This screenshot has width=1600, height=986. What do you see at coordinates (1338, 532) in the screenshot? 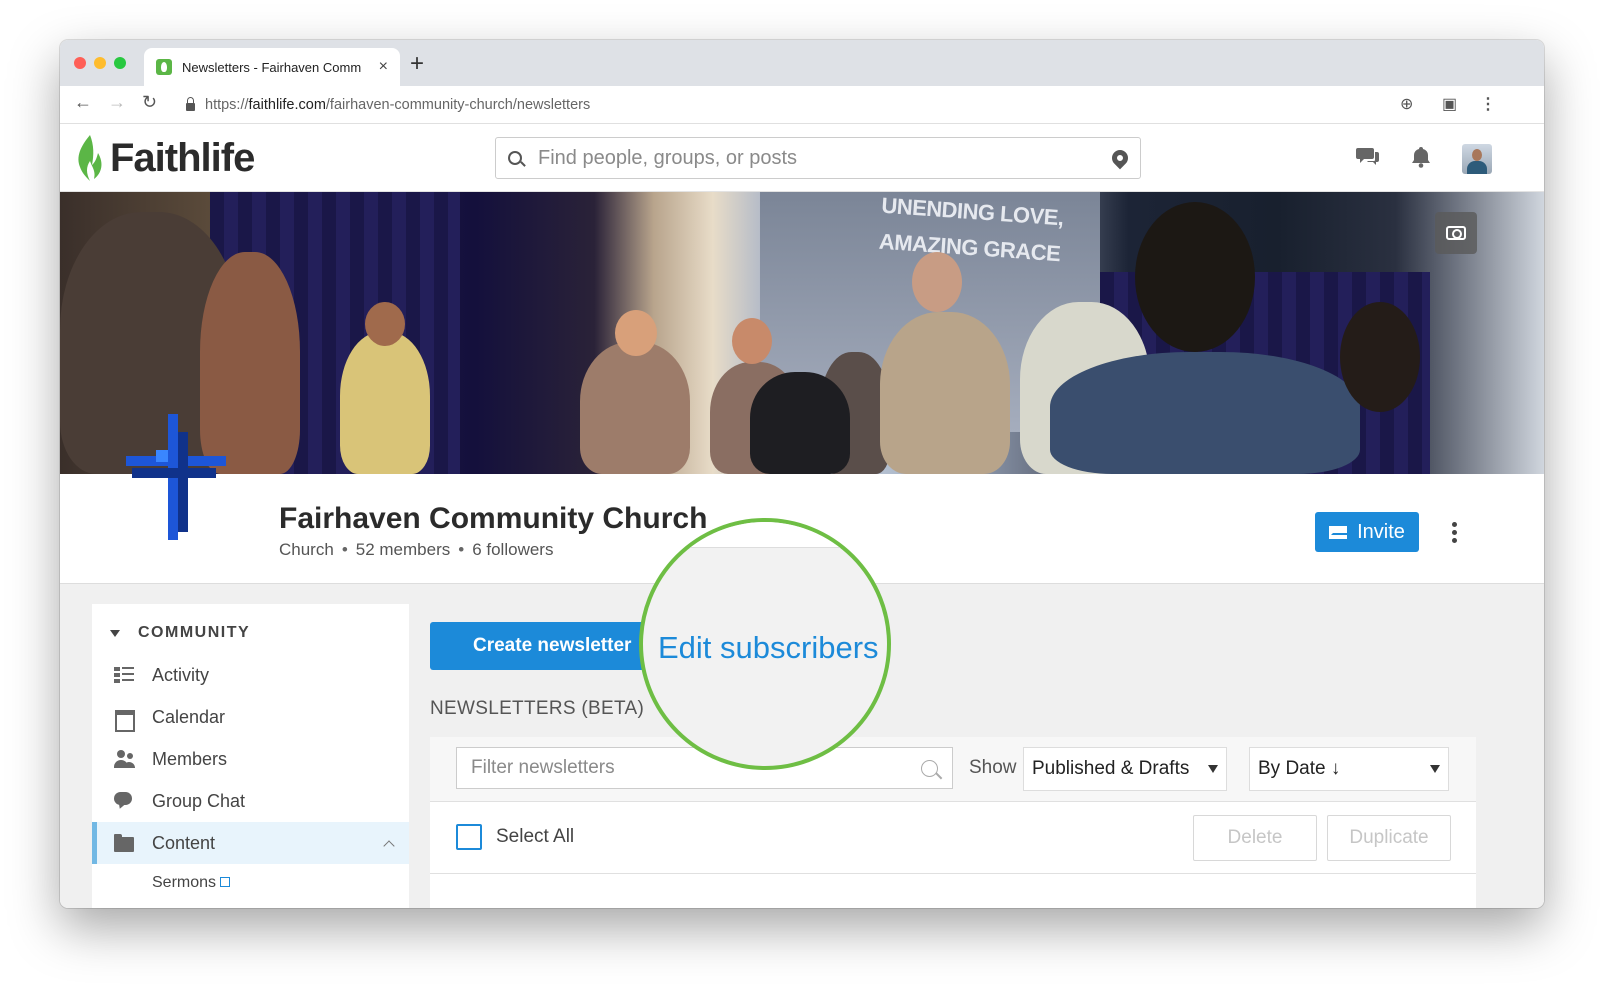
I see `mail-icon` at bounding box center [1338, 532].